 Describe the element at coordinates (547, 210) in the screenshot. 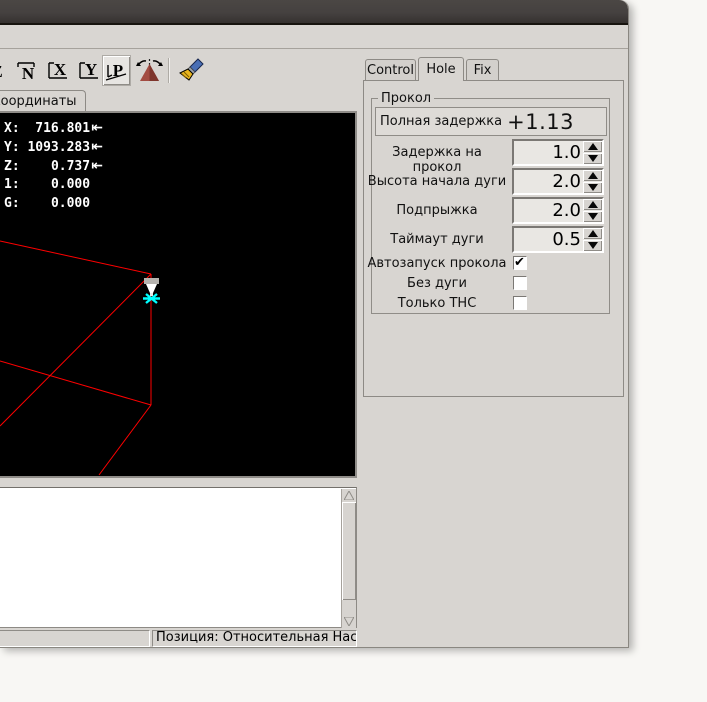

I see `jump-height-value: 2.0` at that location.